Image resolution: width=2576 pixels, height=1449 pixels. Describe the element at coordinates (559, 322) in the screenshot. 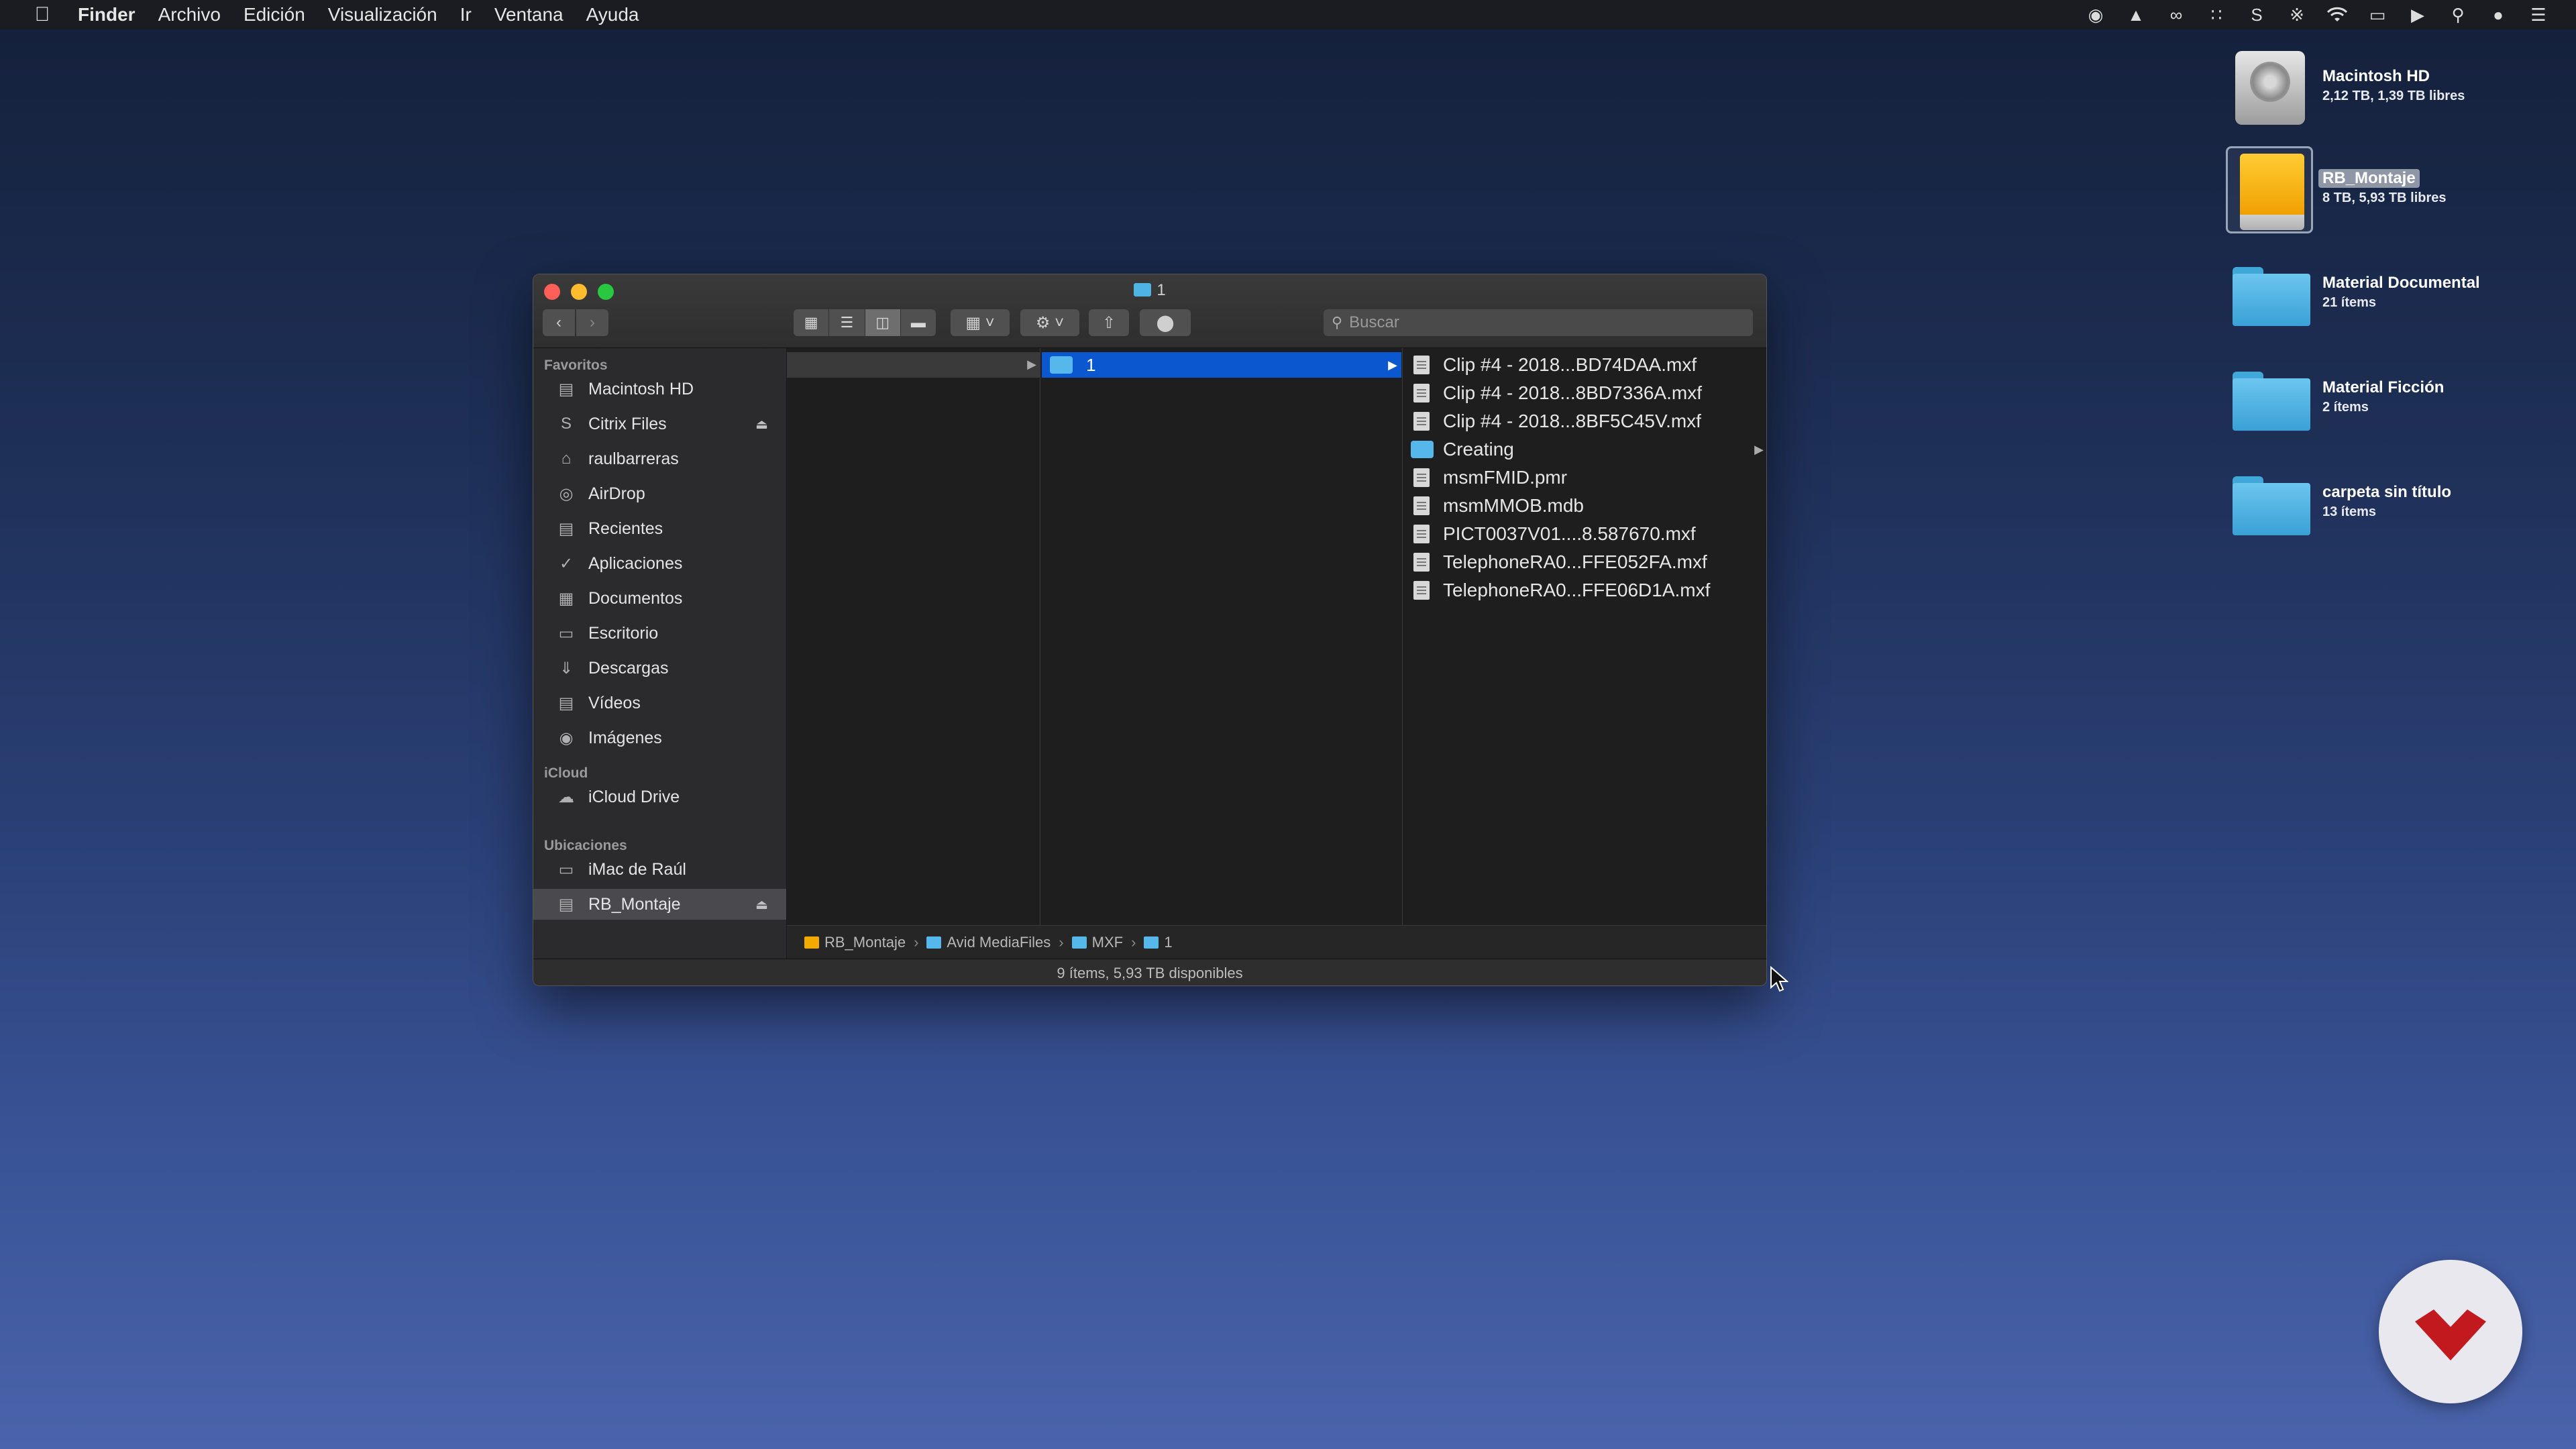

I see `back-button: ‹` at that location.